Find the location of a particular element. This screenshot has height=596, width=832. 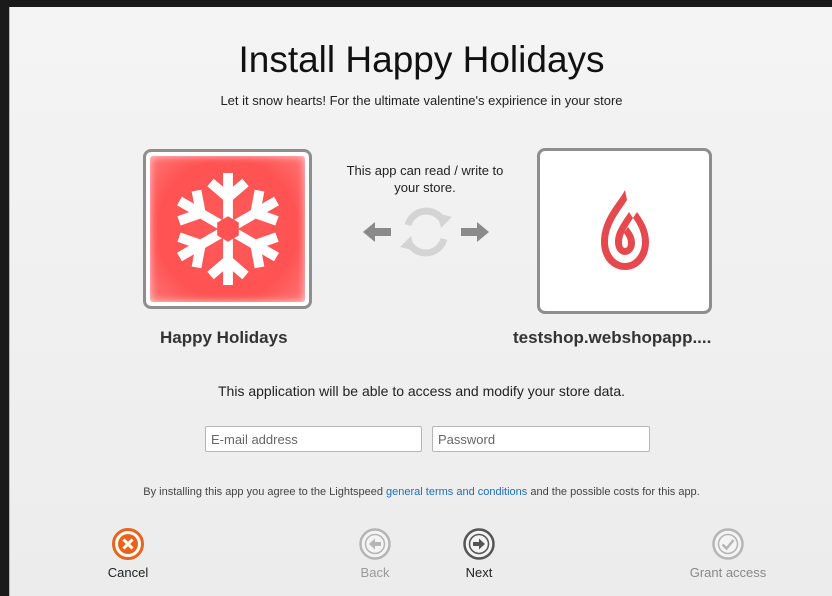

sync-arrows-icon is located at coordinates (426, 232).